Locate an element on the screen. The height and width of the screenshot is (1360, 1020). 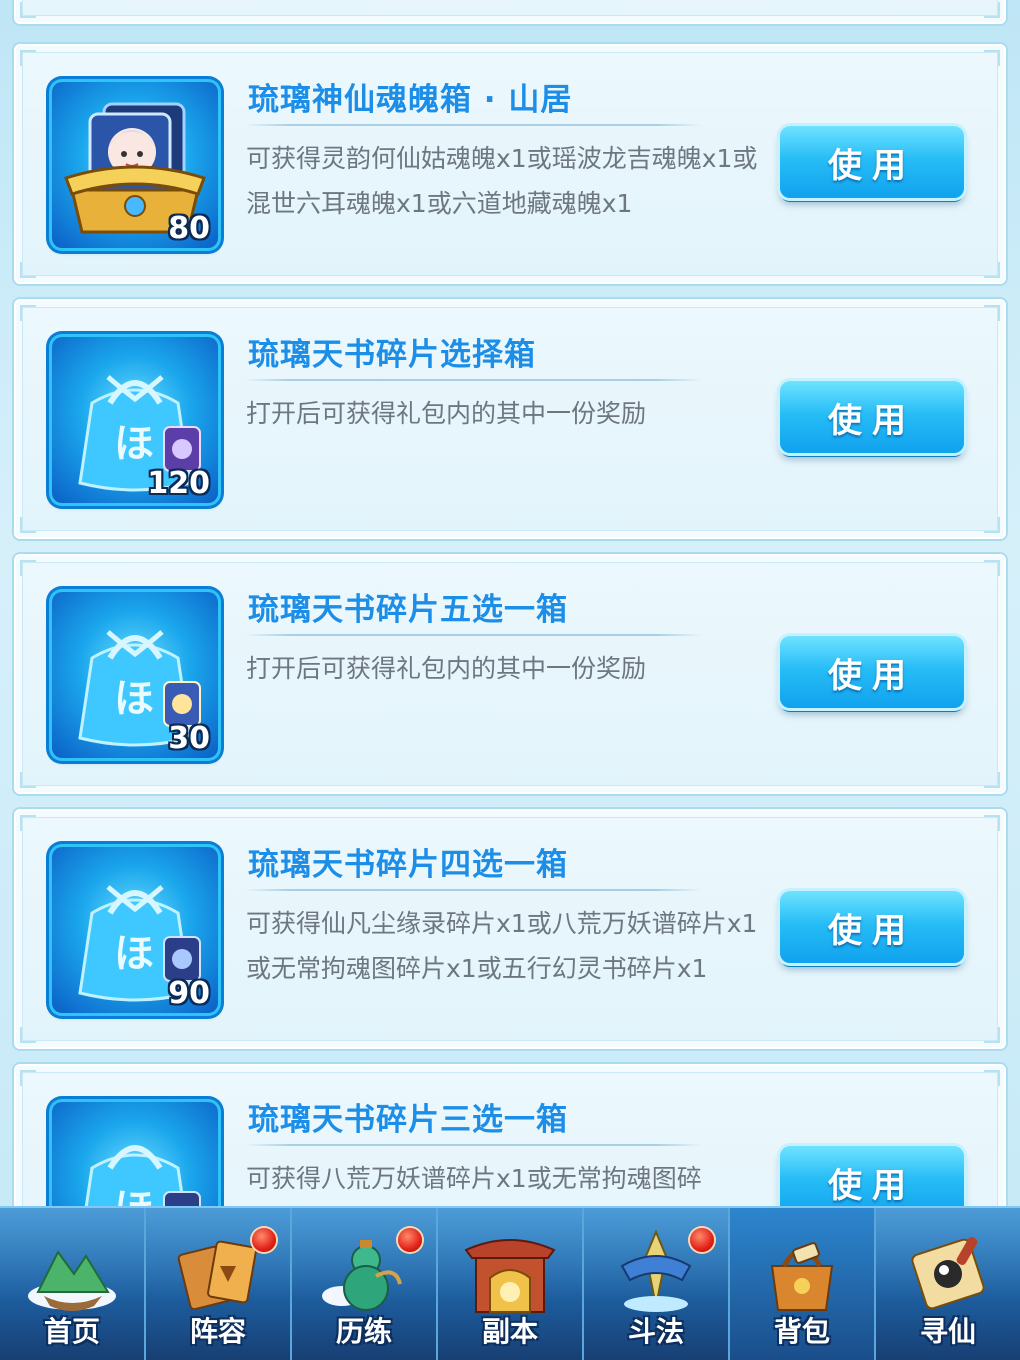
nav-label: 寻仙 is located at coordinates (947, 1331).